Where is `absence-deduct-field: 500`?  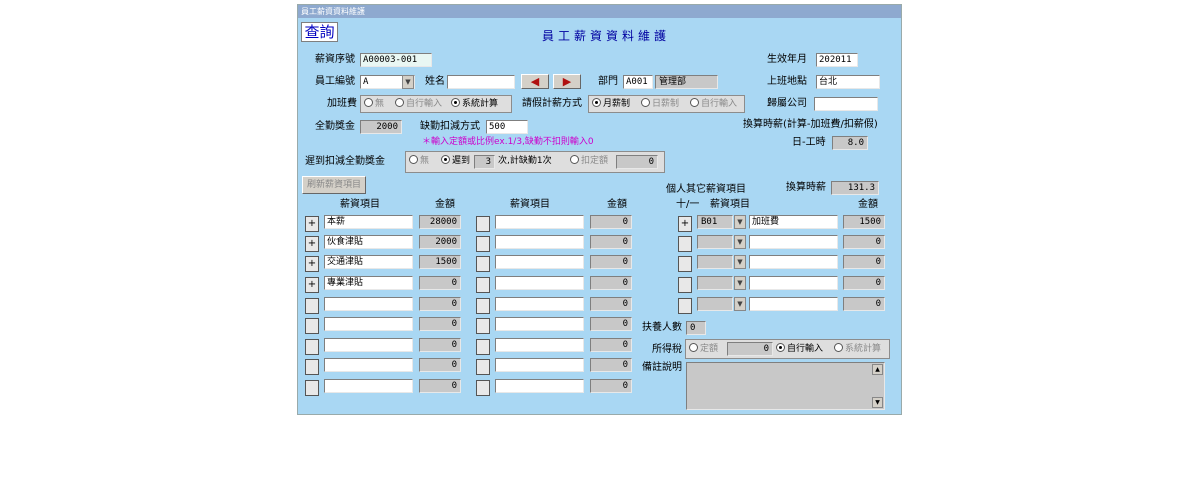 absence-deduct-field: 500 is located at coordinates (507, 127).